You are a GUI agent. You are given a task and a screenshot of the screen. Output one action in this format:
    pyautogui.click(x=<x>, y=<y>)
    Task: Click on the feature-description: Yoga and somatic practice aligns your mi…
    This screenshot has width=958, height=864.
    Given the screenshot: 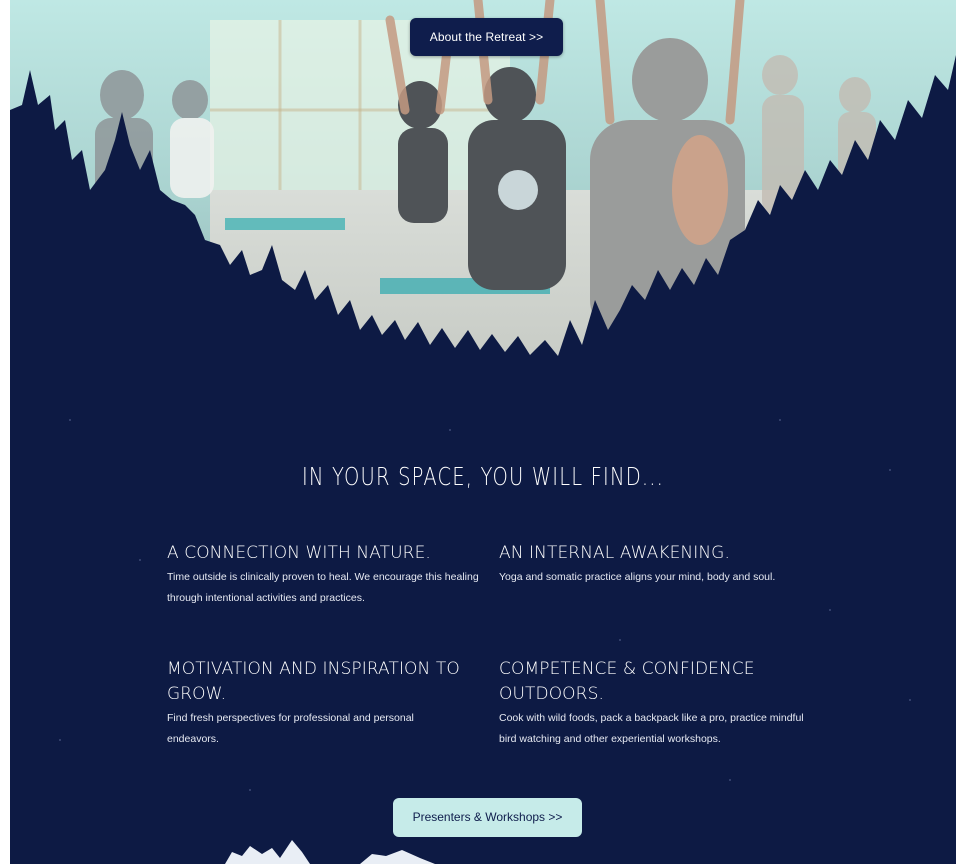 What is the action you would take?
    pyautogui.click(x=637, y=577)
    